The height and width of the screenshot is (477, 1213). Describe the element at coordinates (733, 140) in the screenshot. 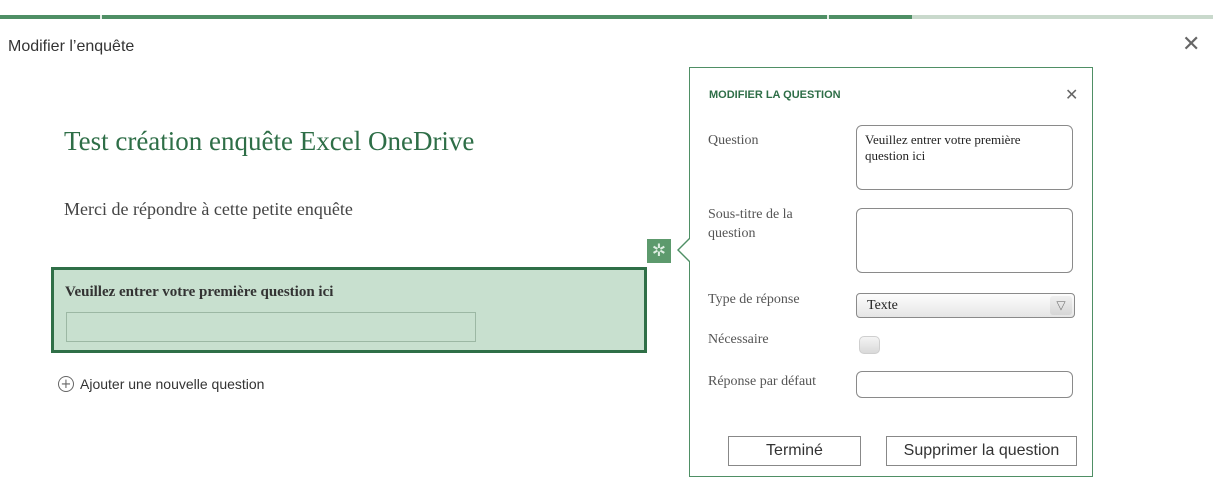

I see `question-field-label: Question` at that location.